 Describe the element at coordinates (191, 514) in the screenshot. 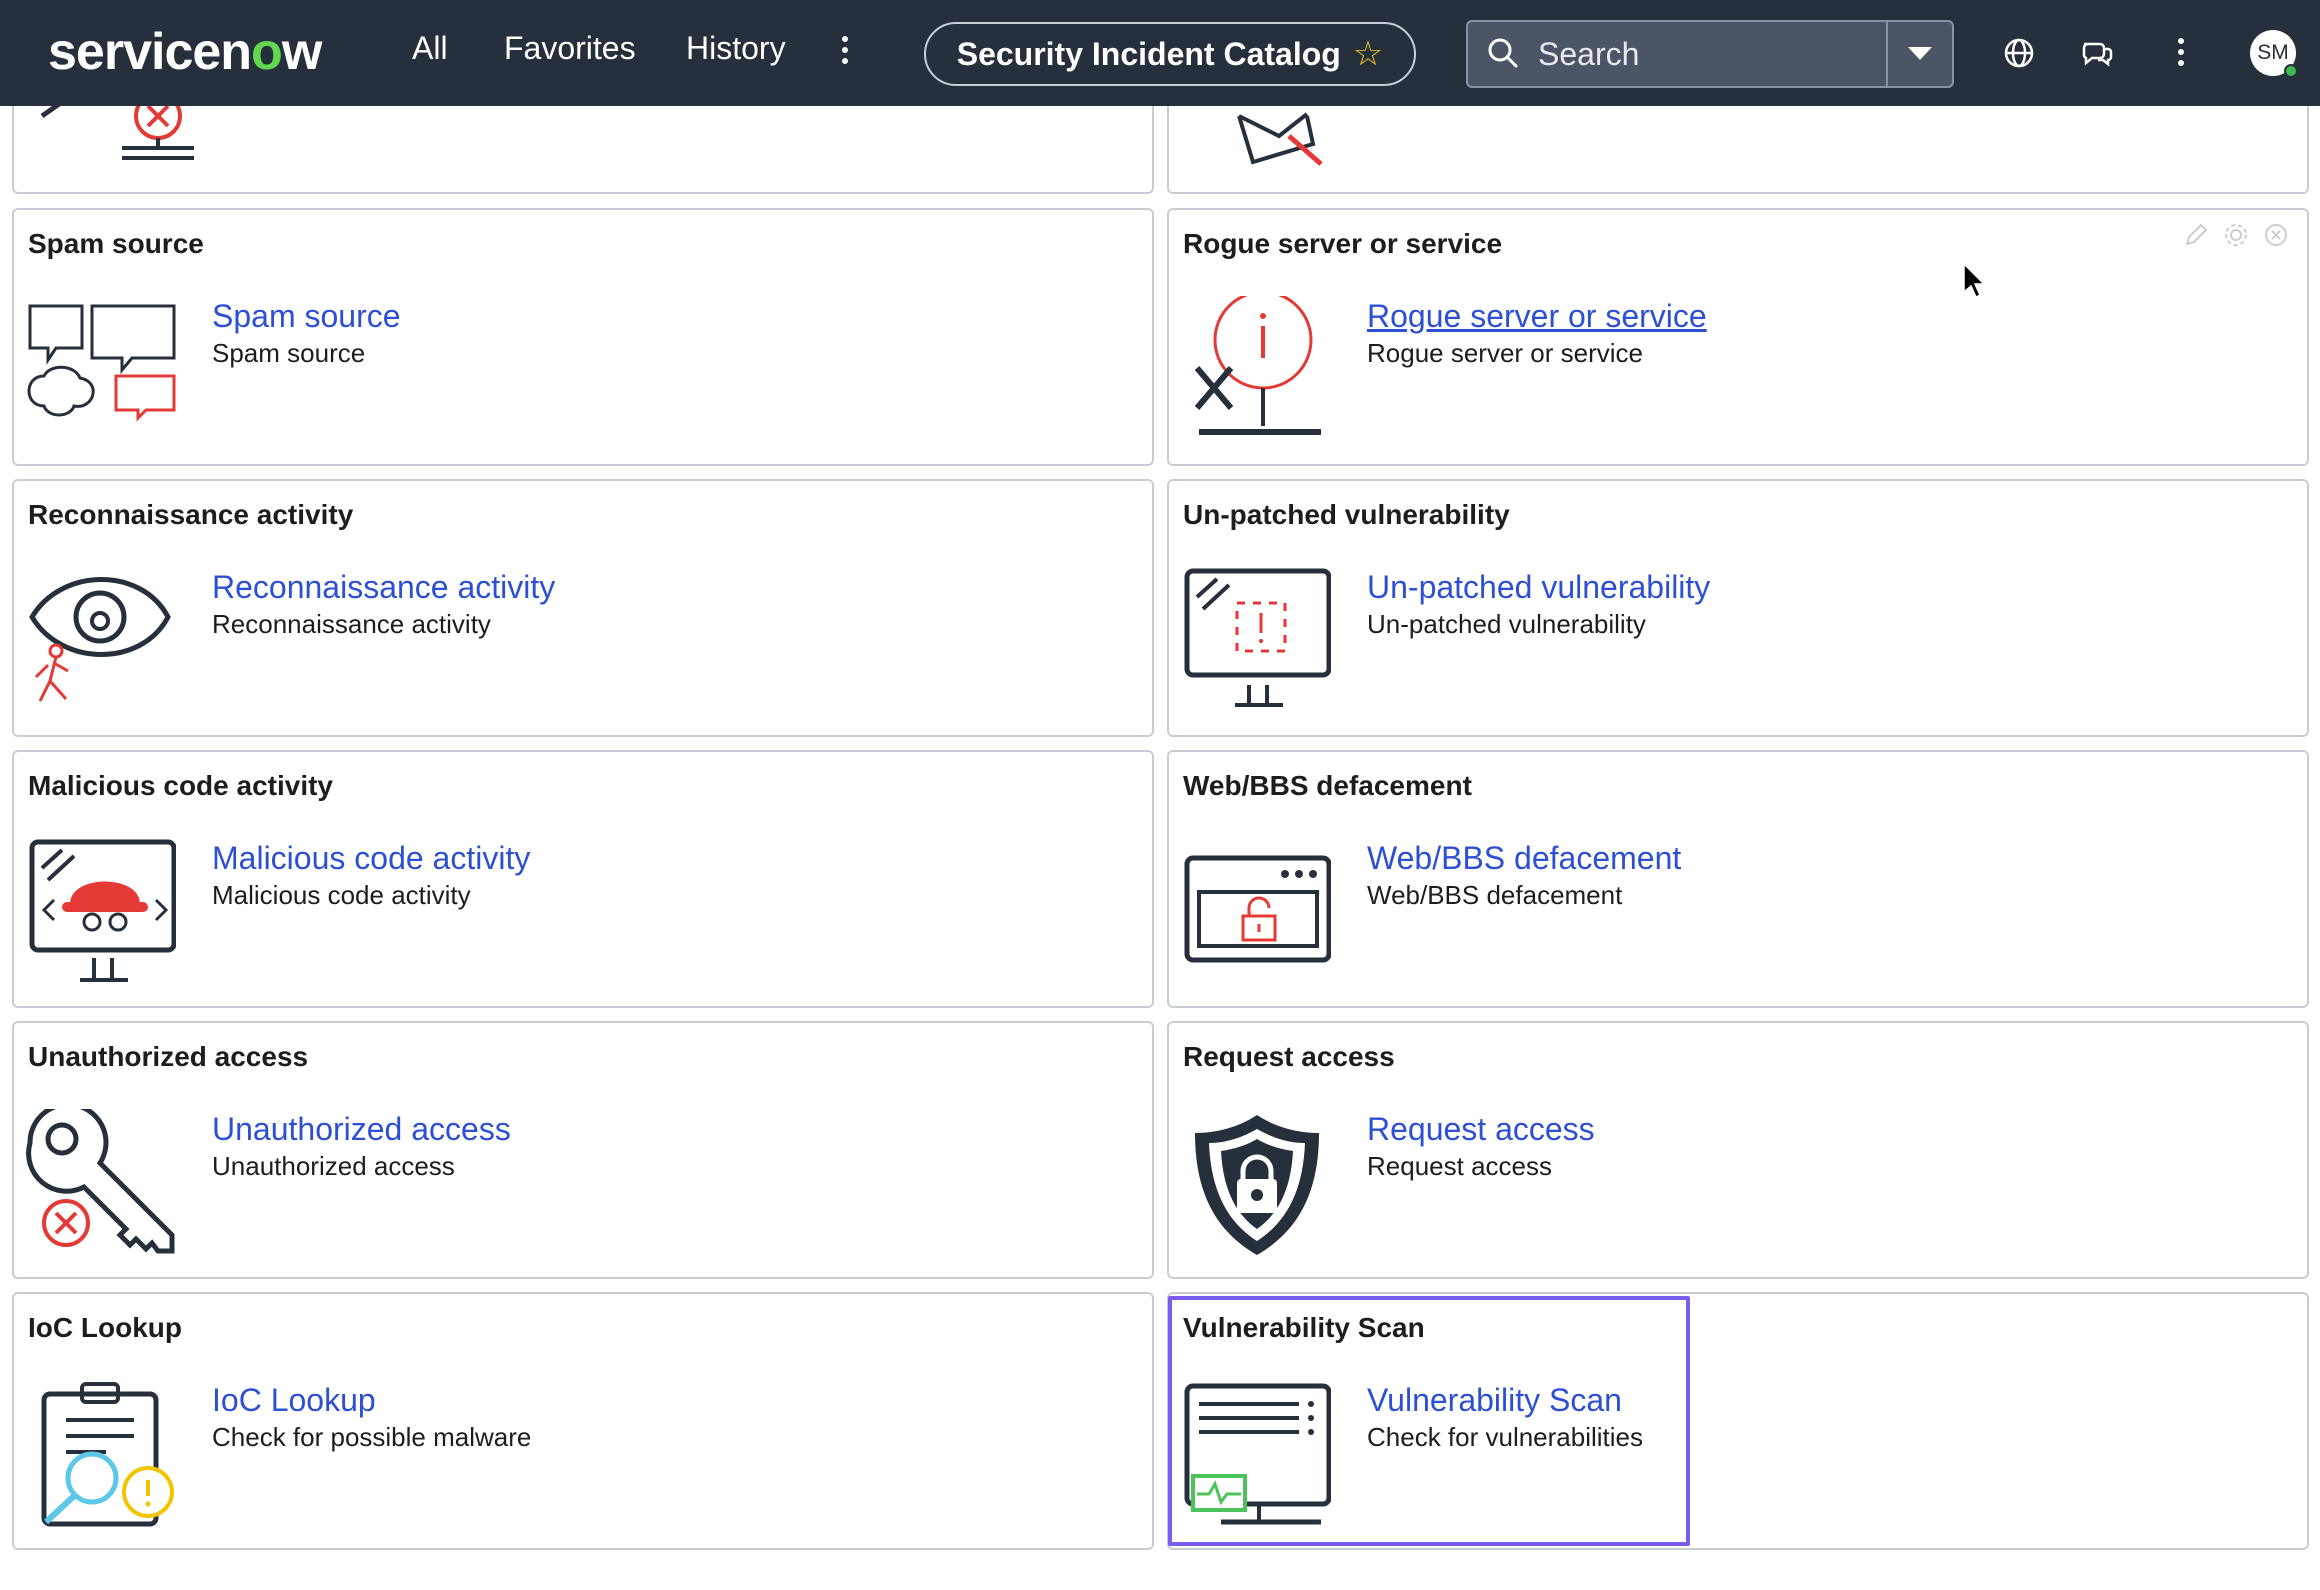

I see `card-title: Reconnaissance activity` at that location.